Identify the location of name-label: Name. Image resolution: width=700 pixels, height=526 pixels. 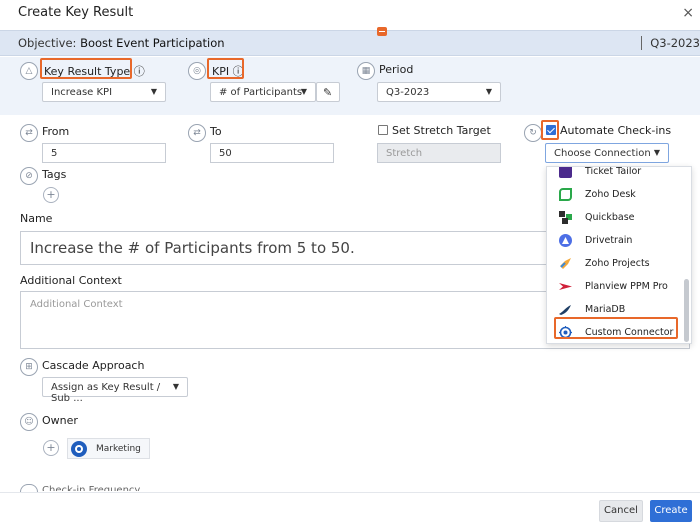
(36, 218).